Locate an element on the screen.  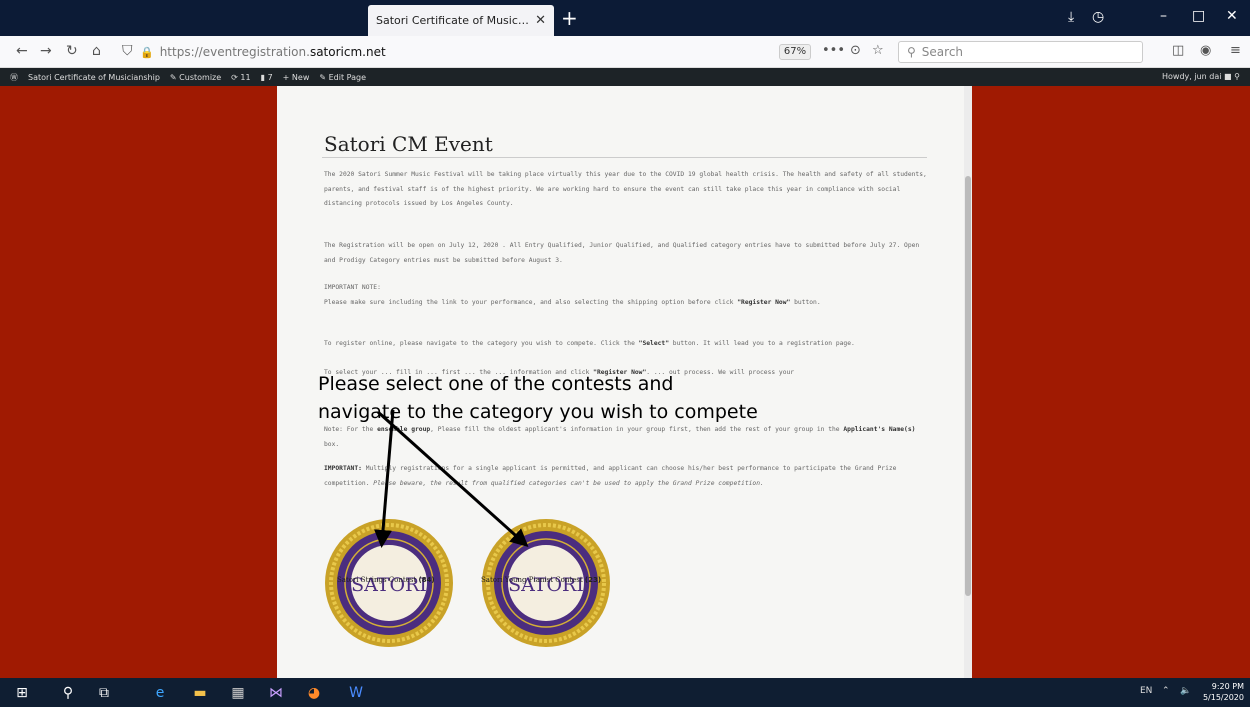
visual-studio-icon: ⋈ is located at coordinates (276, 692).